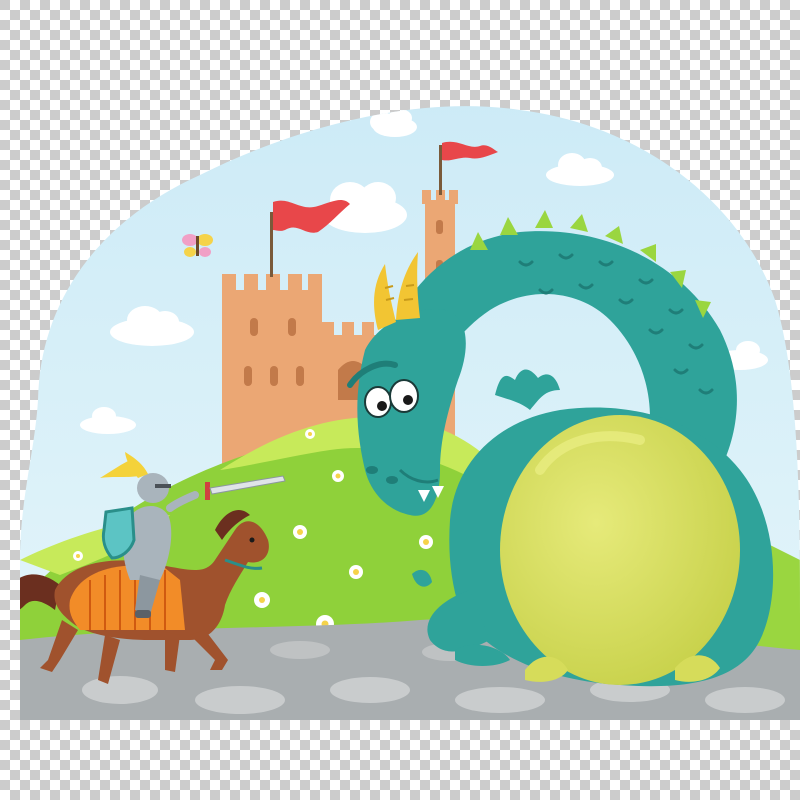 Image resolution: width=800 pixels, height=800 pixels. What do you see at coordinates (118, 533) in the screenshot?
I see `knight-shield-icon` at bounding box center [118, 533].